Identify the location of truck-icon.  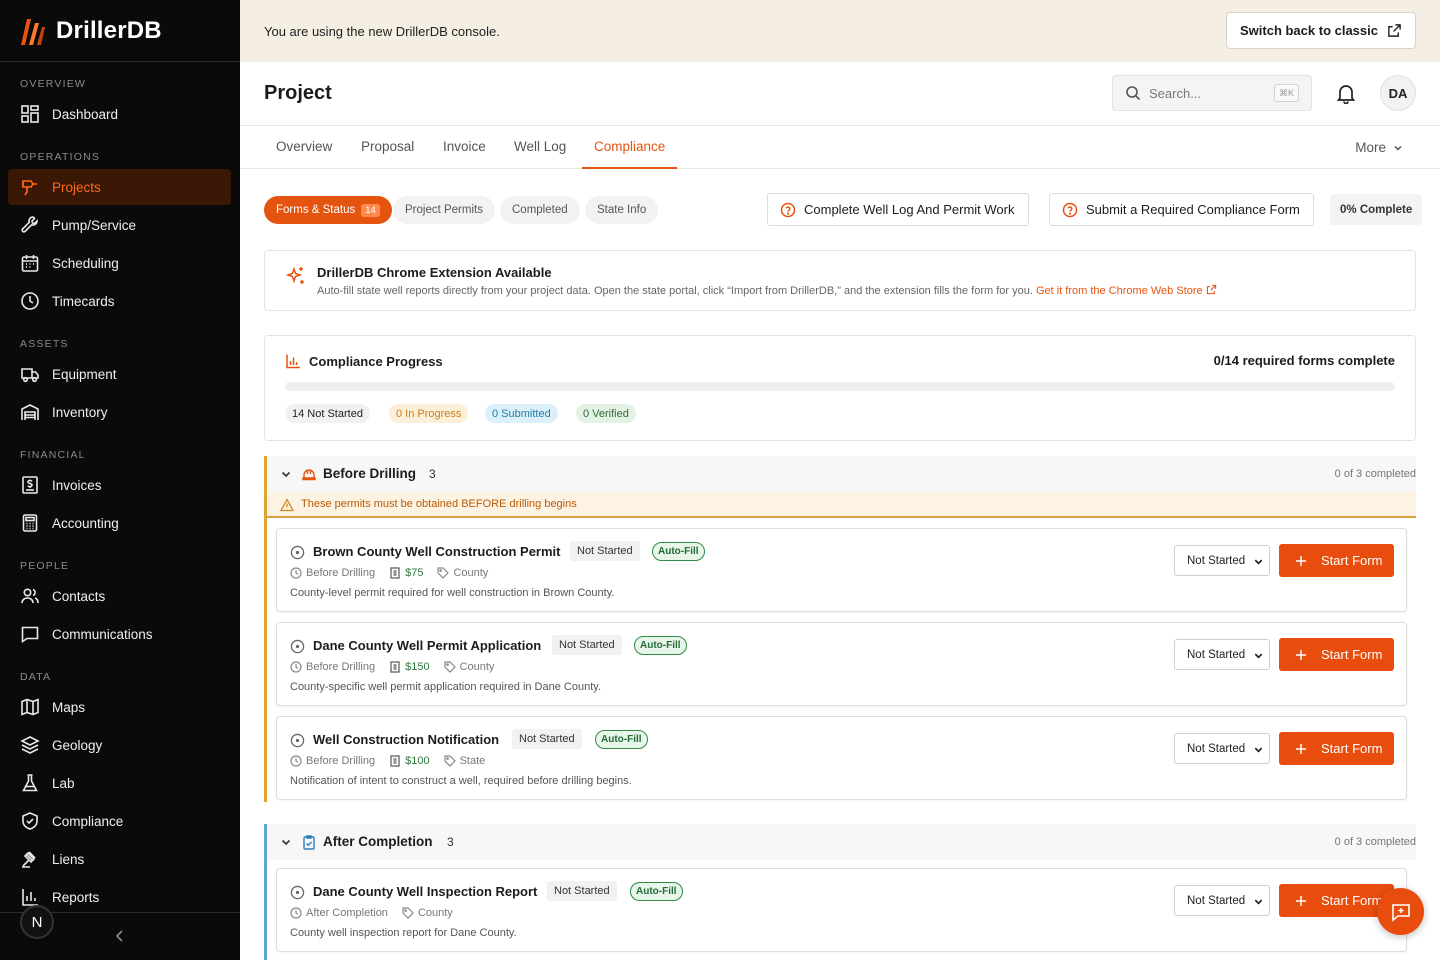
(30, 375).